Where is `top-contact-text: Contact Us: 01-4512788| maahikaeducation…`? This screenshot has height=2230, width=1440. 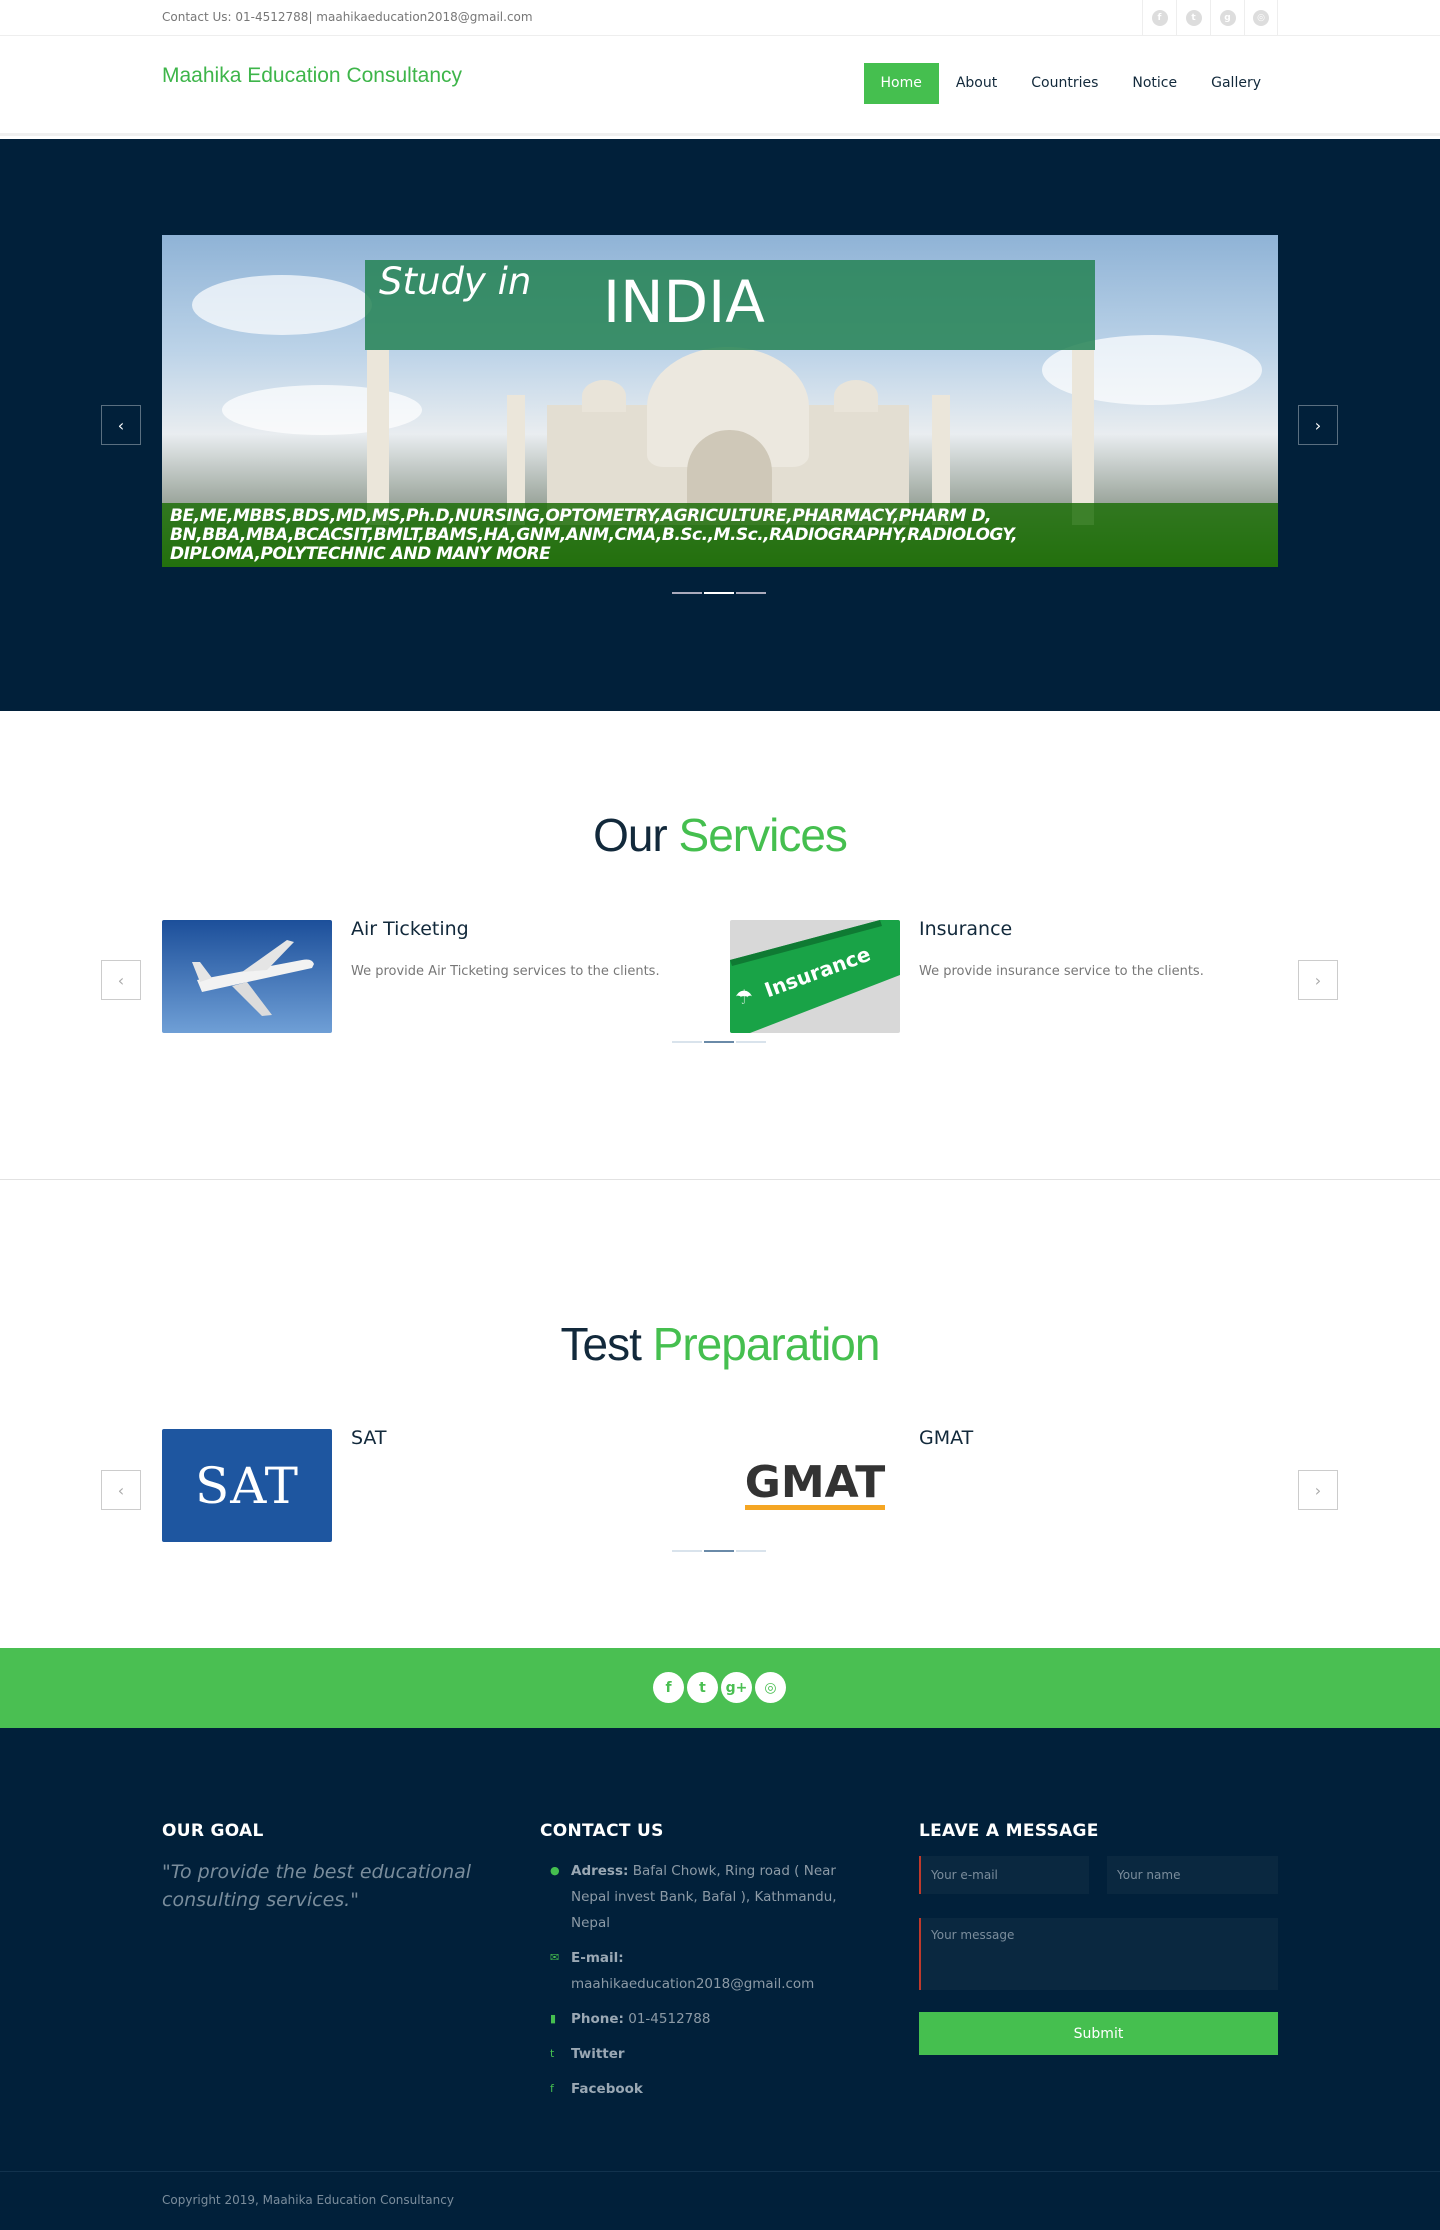
top-contact-text: Contact Us: 01-4512788| maahikaeducation… is located at coordinates (347, 17).